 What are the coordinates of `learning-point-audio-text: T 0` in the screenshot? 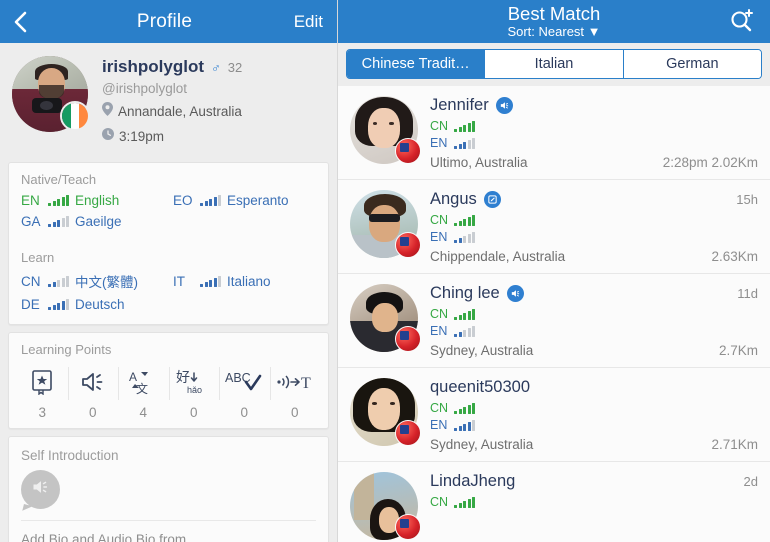 It's located at (295, 391).